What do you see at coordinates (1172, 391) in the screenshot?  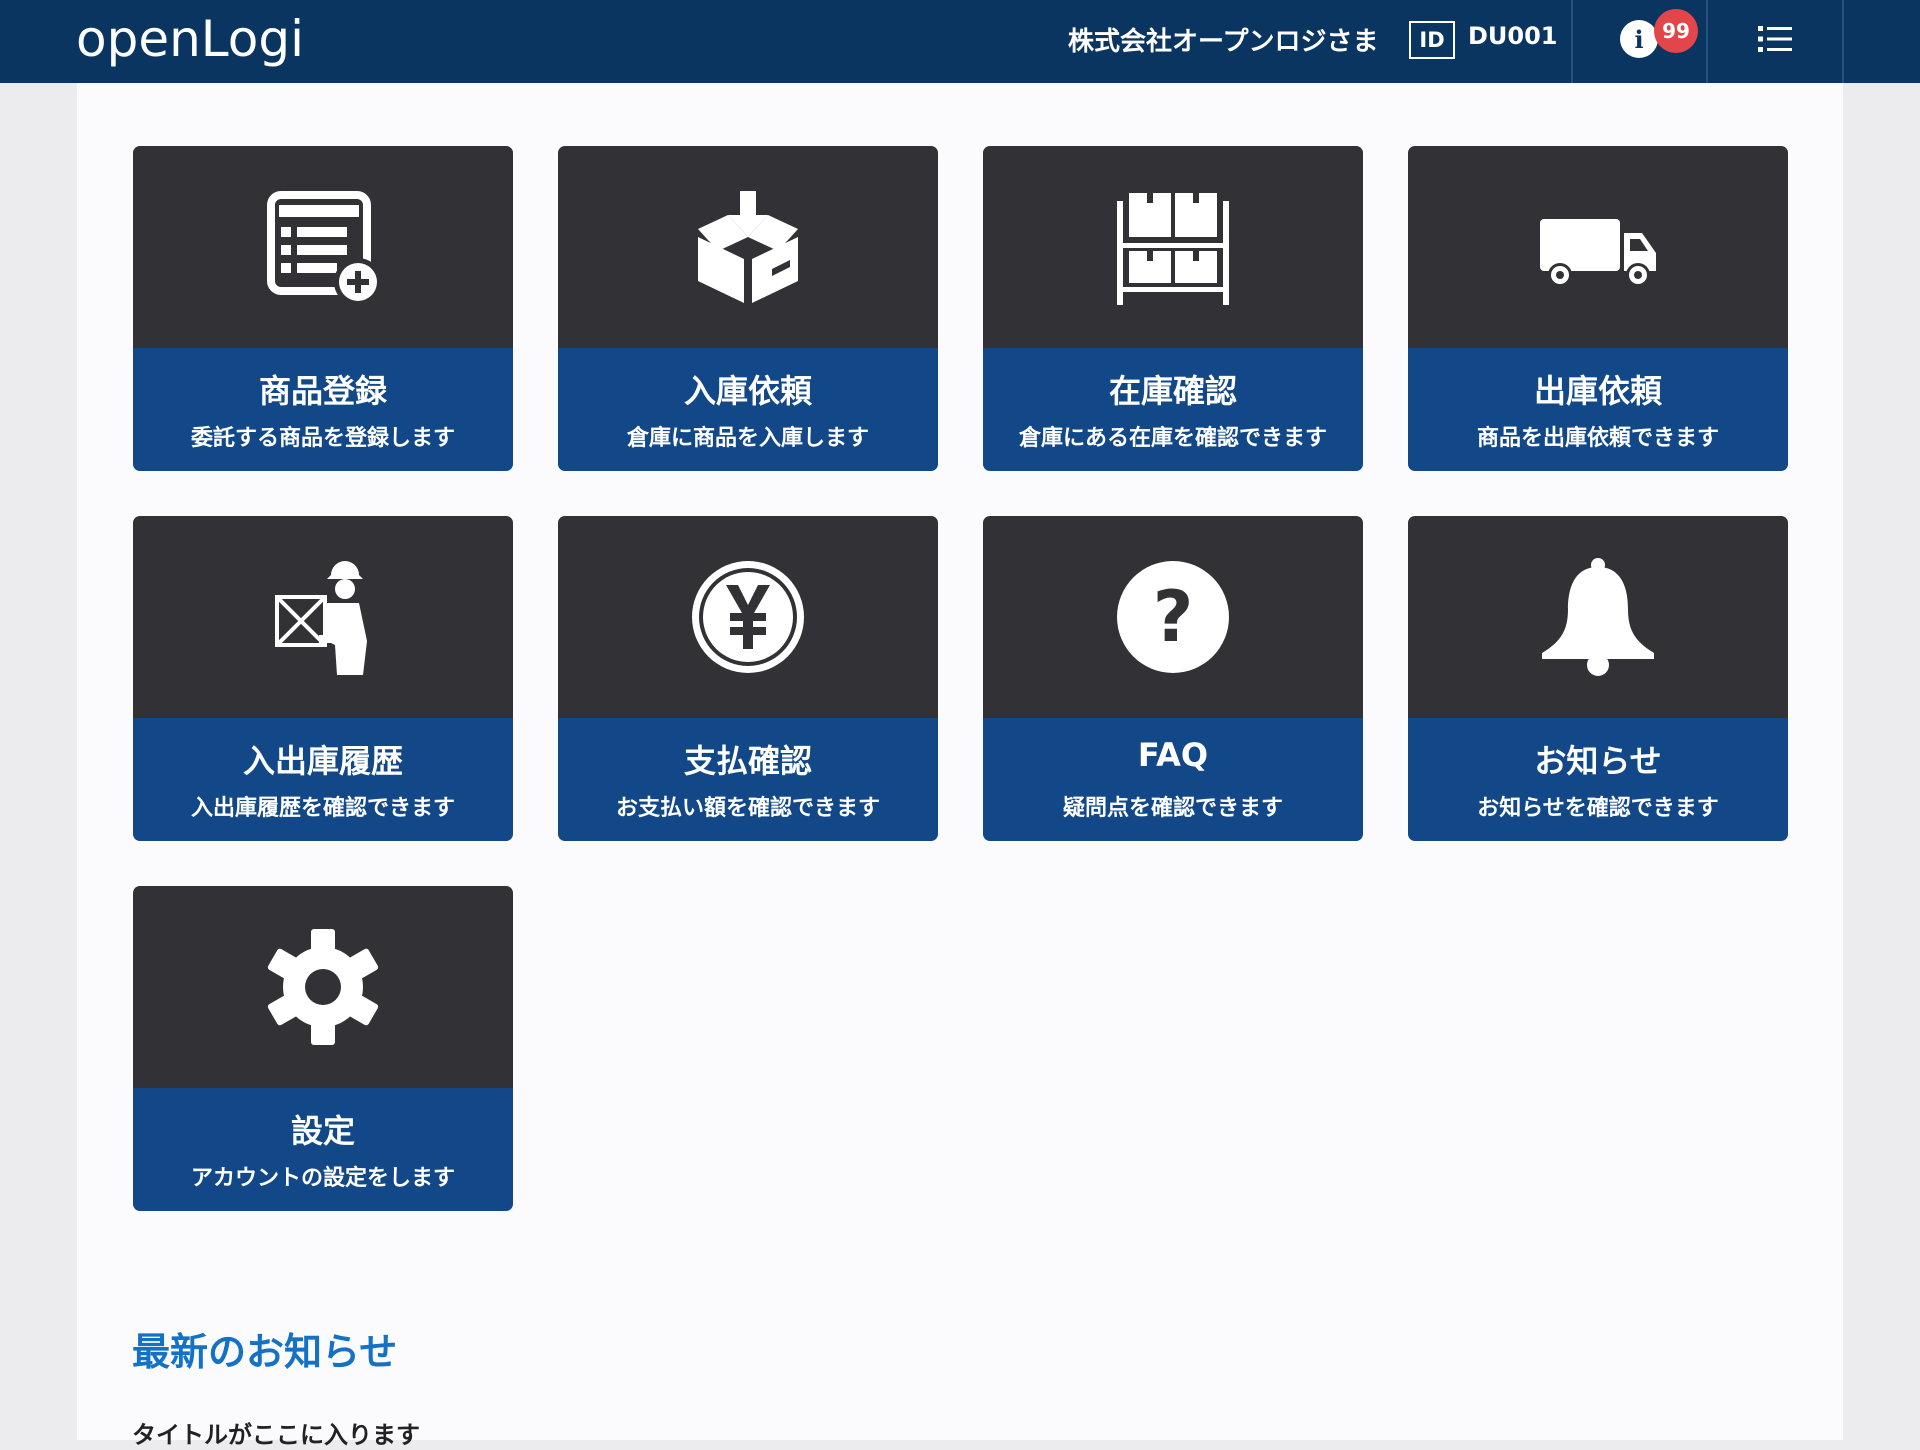 I see `tile-title: 在庫確認` at bounding box center [1172, 391].